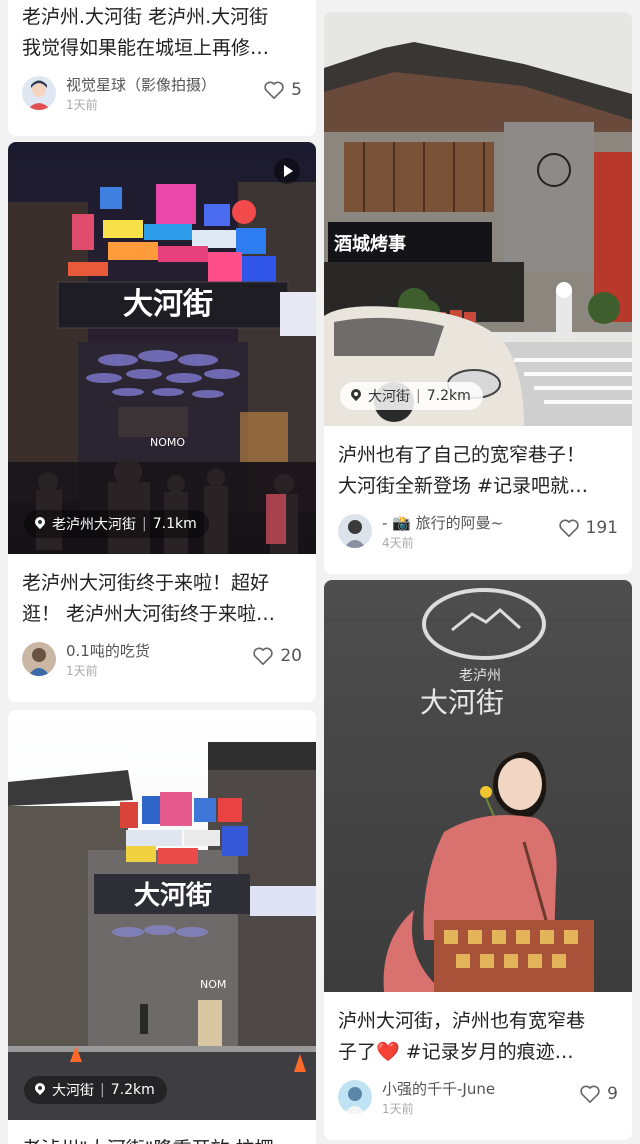 This screenshot has width=640, height=1144. I want to click on note-meta: 视觉星球（影像拍摄） 1天前 5, so click(162, 92).